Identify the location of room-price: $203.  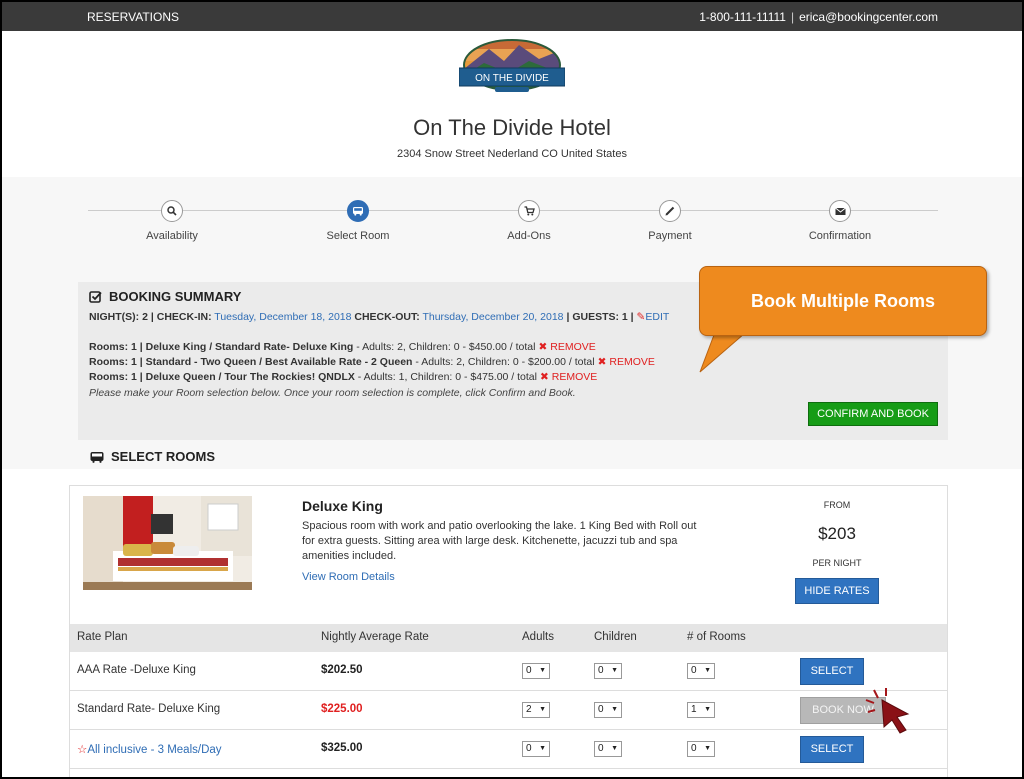
(837, 533).